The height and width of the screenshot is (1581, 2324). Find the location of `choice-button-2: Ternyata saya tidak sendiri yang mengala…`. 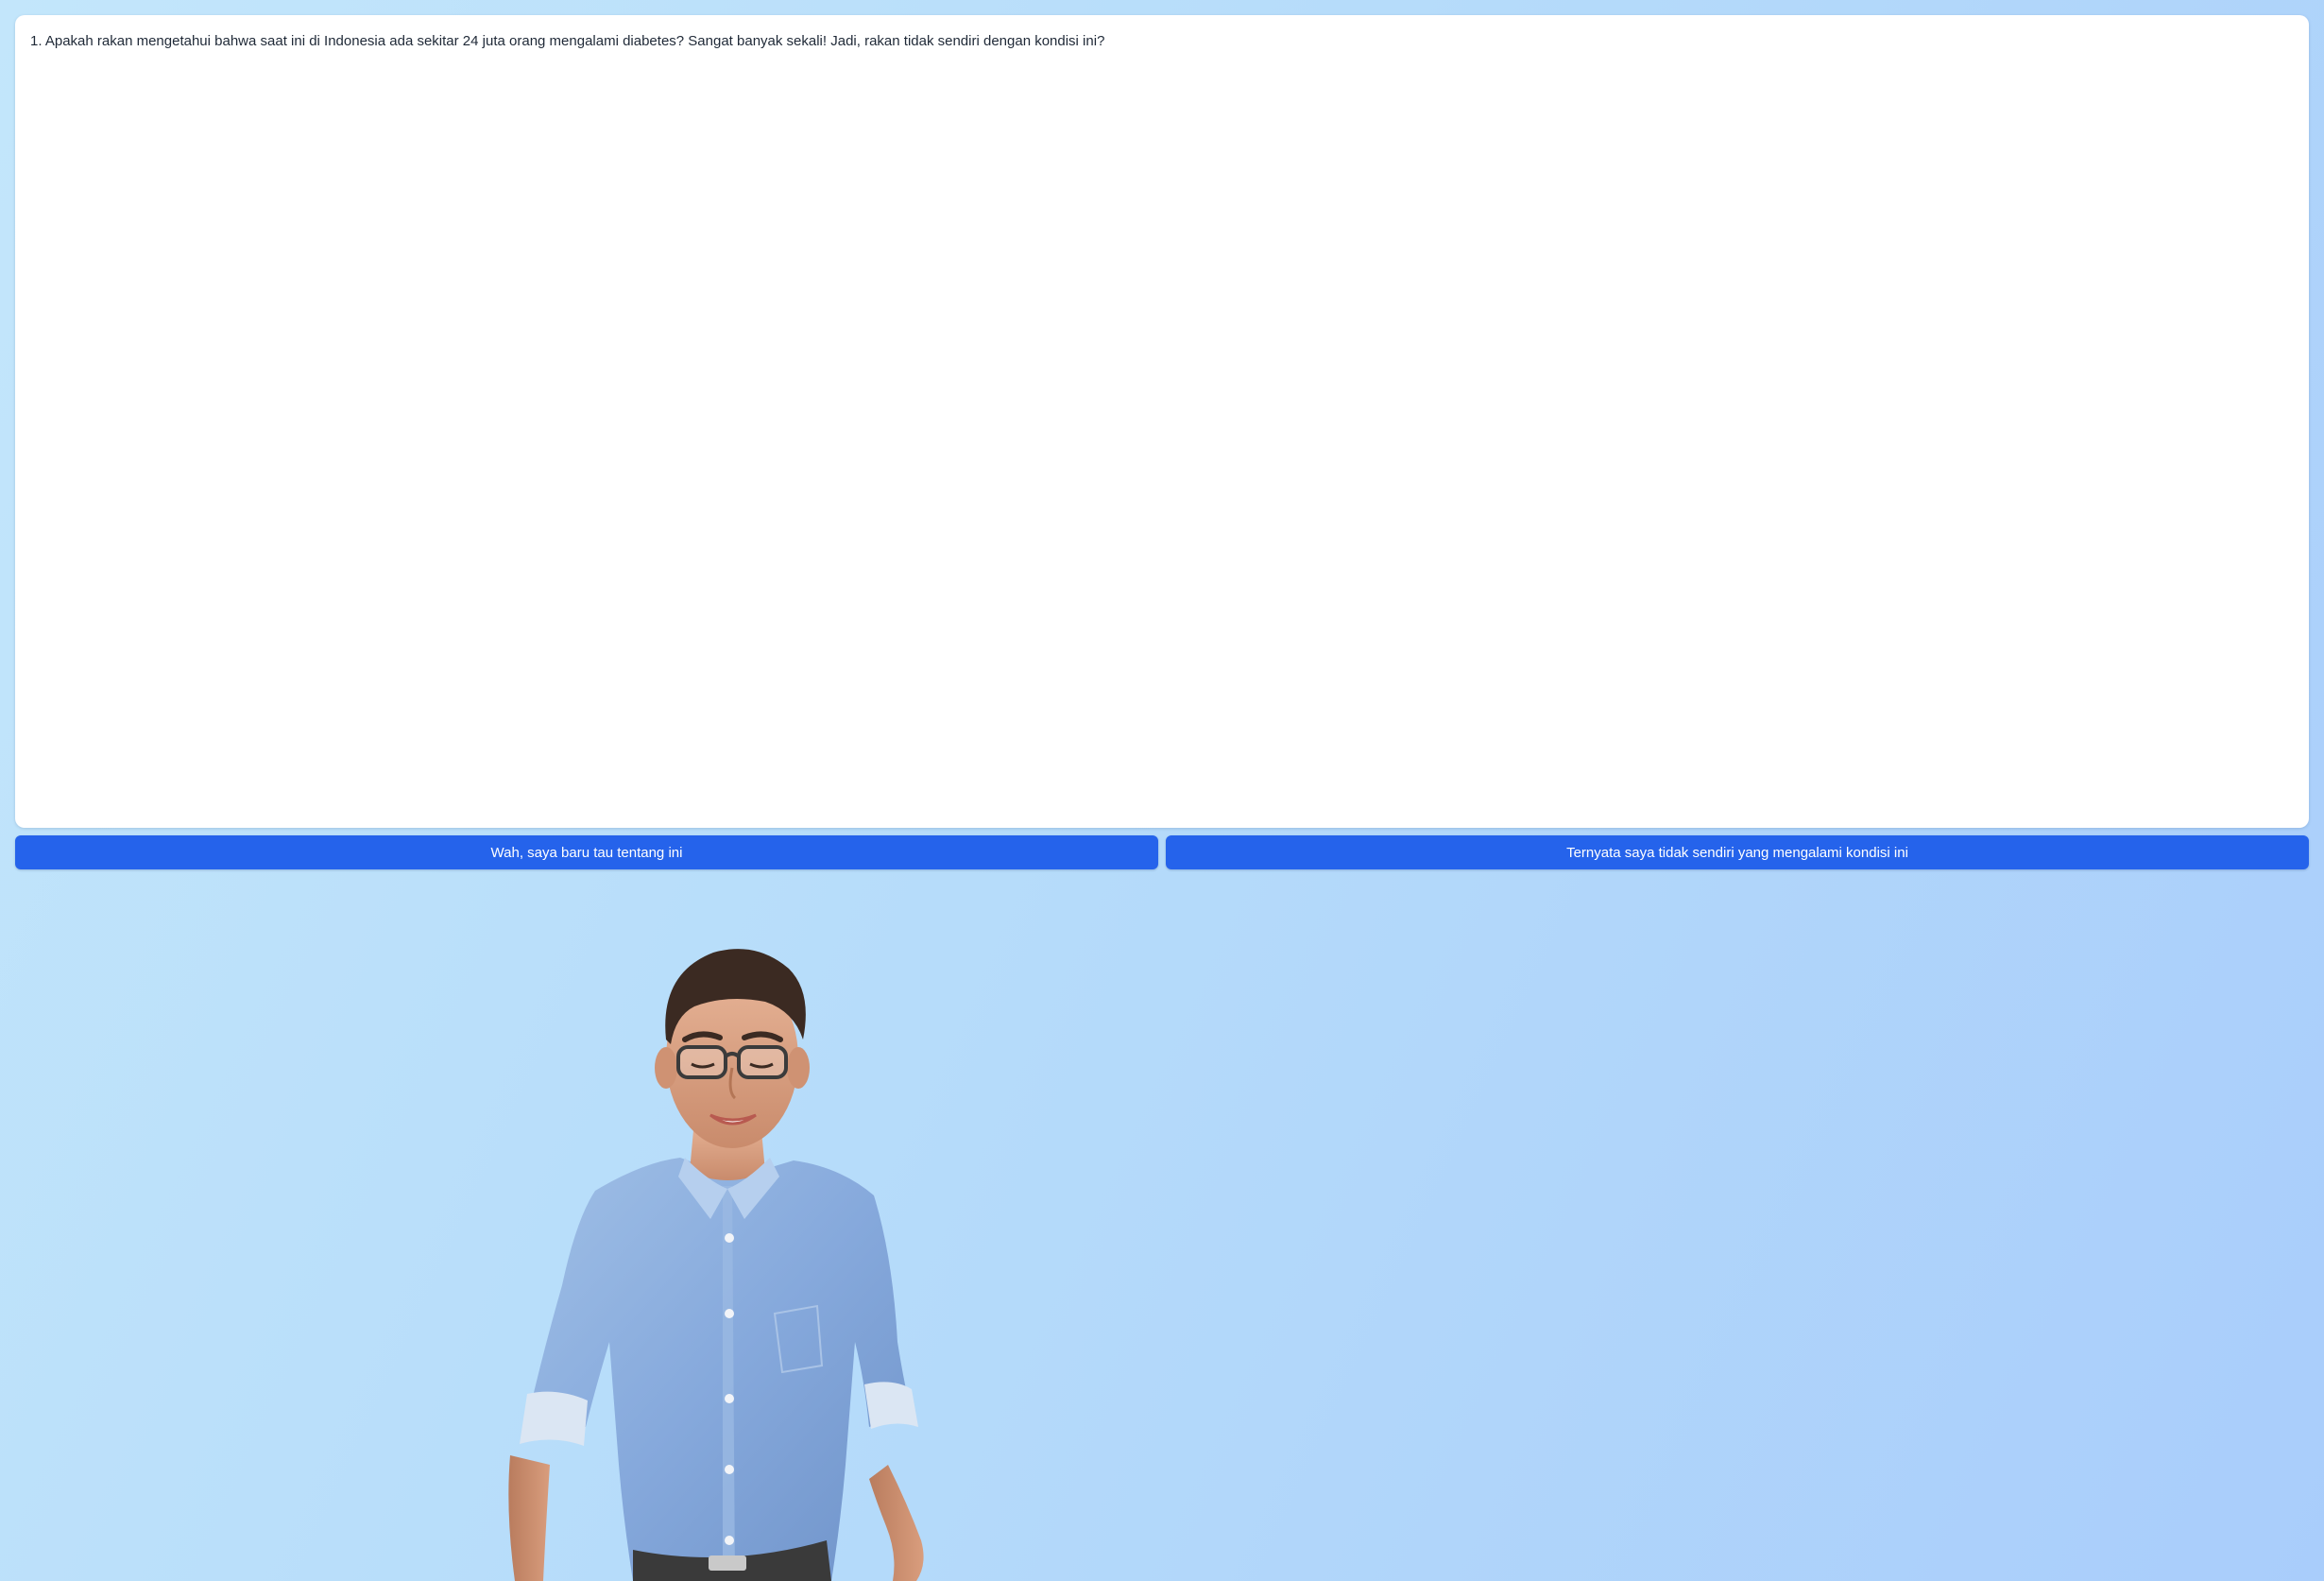

choice-button-2: Ternyata saya tidak sendiri yang mengala… is located at coordinates (1737, 852).